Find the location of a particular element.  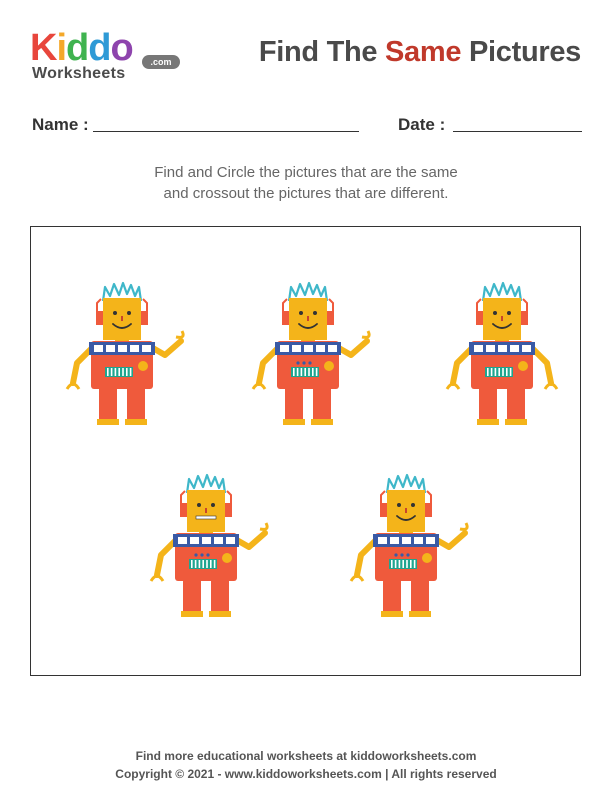

logo-letter: d is located at coordinates (77, 48).